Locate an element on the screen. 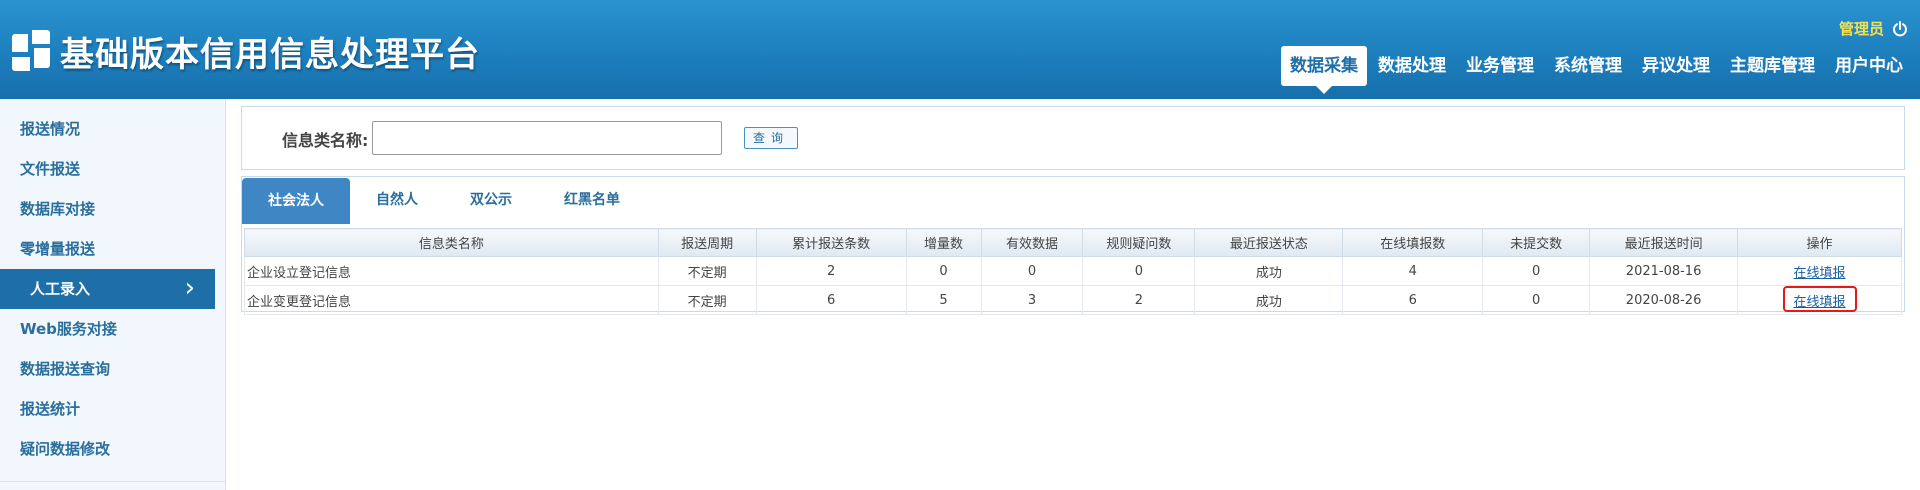 Image resolution: width=1920 pixels, height=490 pixels. nav-business-management: 业务管理 is located at coordinates (1500, 66).